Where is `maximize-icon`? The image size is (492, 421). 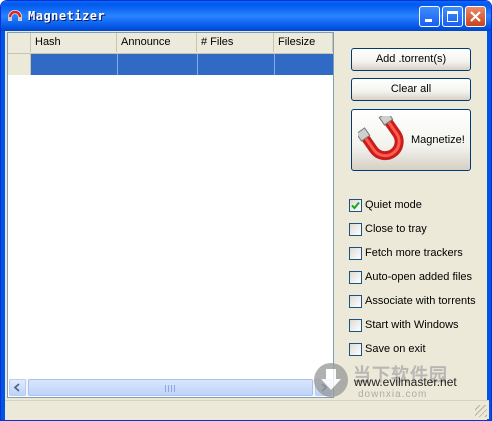 maximize-icon is located at coordinates (452, 16).